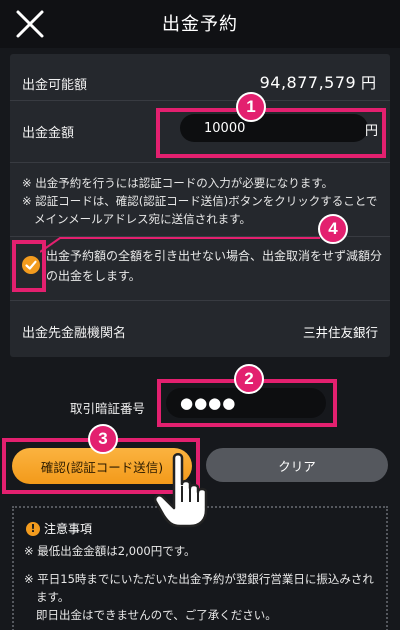 Image resolution: width=400 pixels, height=630 pixels. I want to click on clear-button: クリア, so click(297, 465).